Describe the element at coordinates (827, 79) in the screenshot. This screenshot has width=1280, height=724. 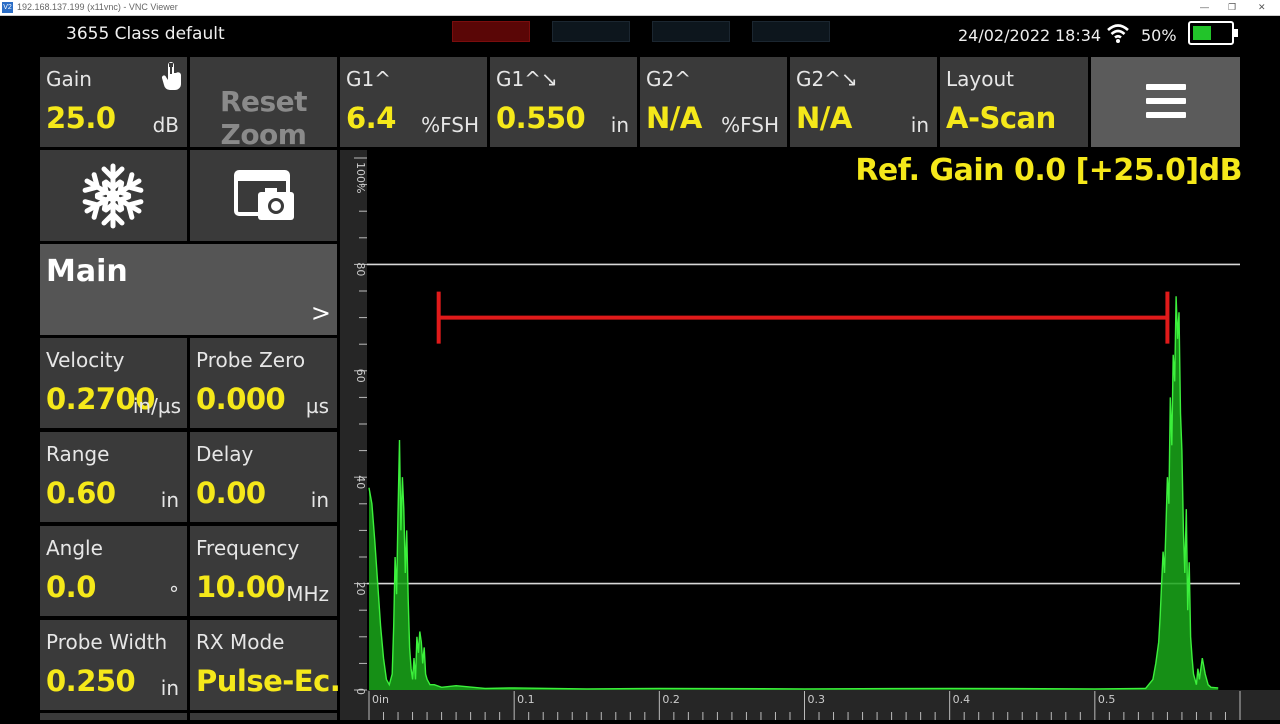
I see `g2-depth-label: G2^↘` at that location.